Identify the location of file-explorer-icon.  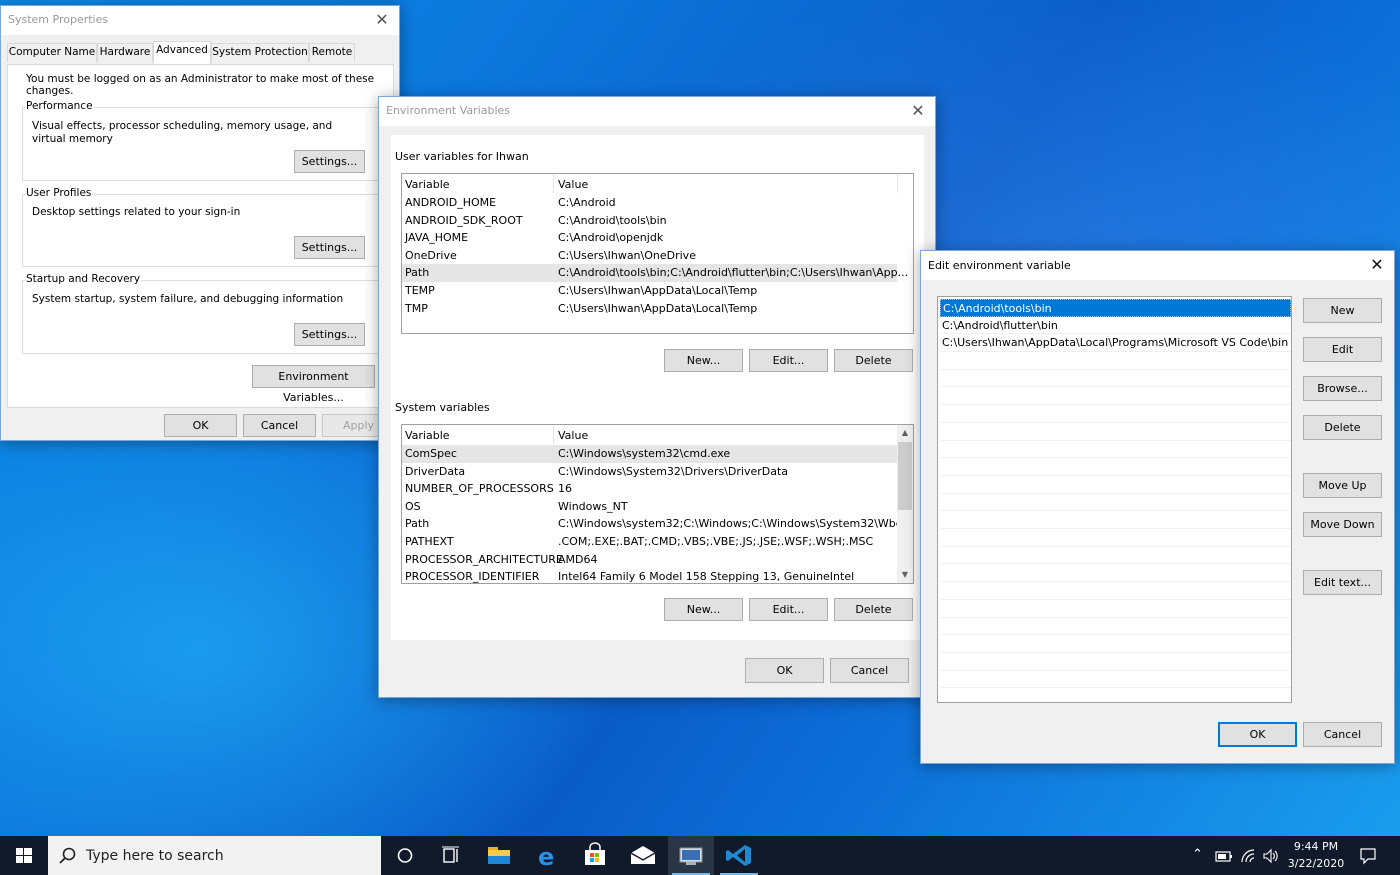
(499, 855).